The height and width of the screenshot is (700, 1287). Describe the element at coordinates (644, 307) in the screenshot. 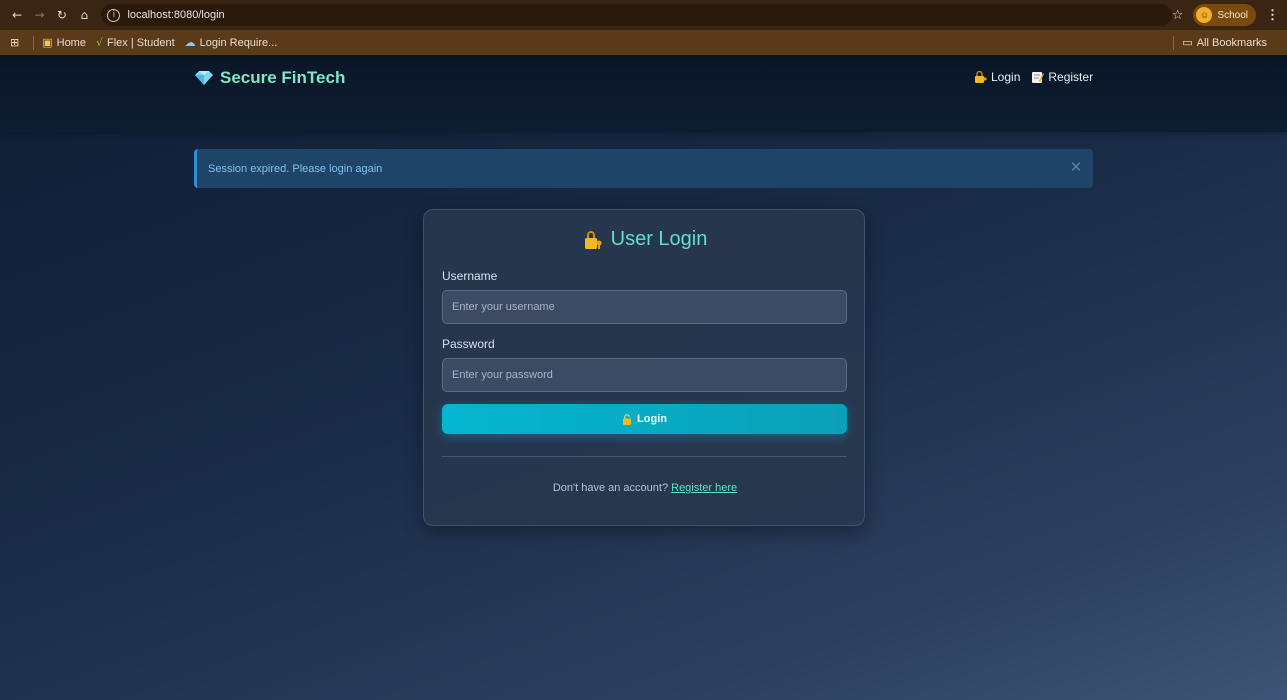

I see `username-input` at that location.